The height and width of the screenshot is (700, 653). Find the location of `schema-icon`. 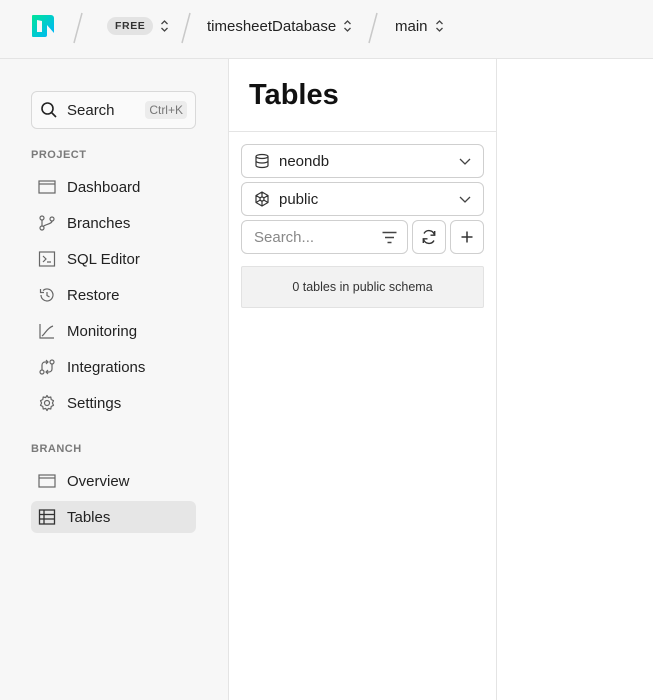

schema-icon is located at coordinates (262, 199).